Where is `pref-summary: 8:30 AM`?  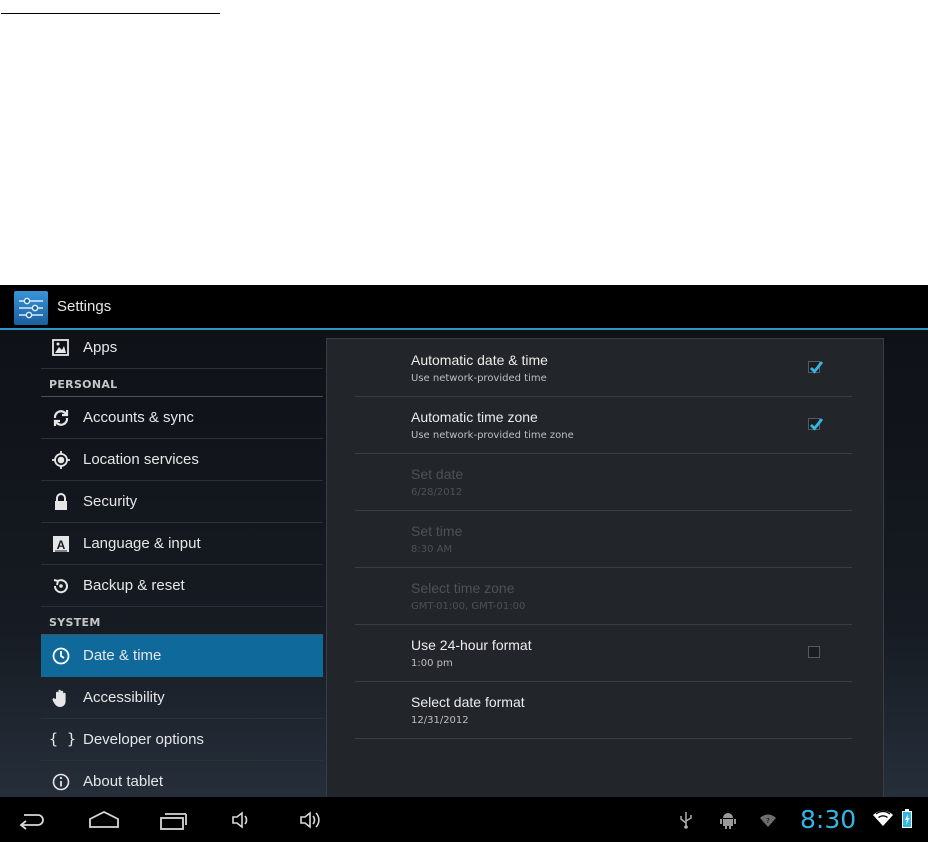 pref-summary: 8:30 AM is located at coordinates (432, 549).